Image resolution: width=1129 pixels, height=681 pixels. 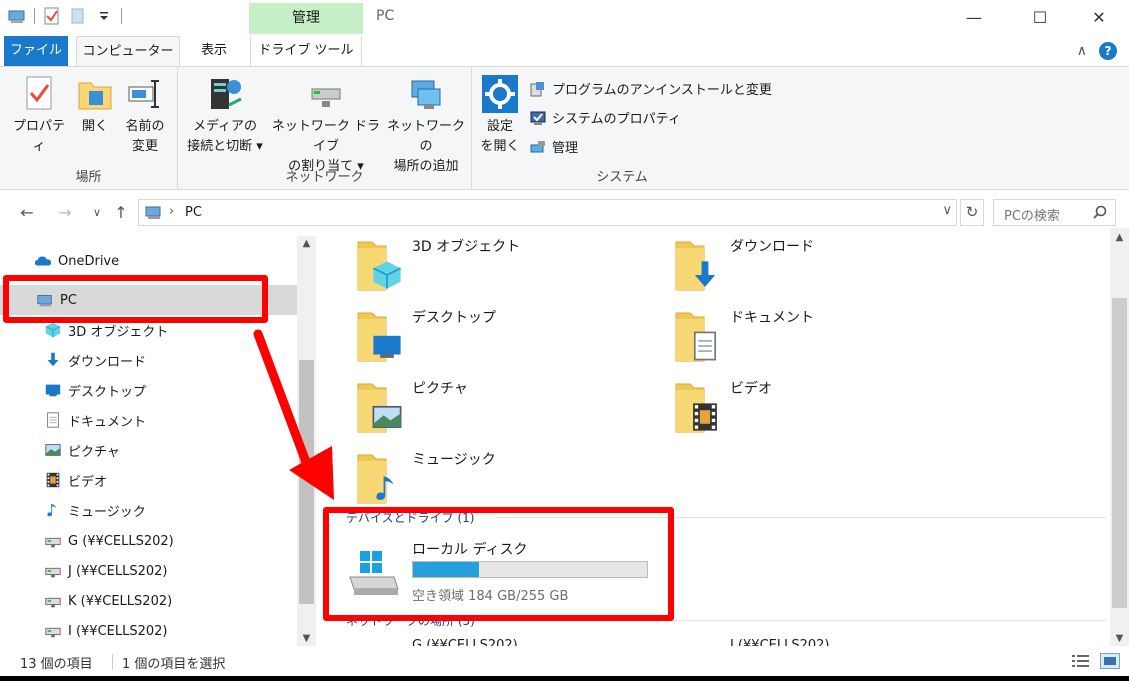 I want to click on folder-label: デスクトップ, so click(x=454, y=318).